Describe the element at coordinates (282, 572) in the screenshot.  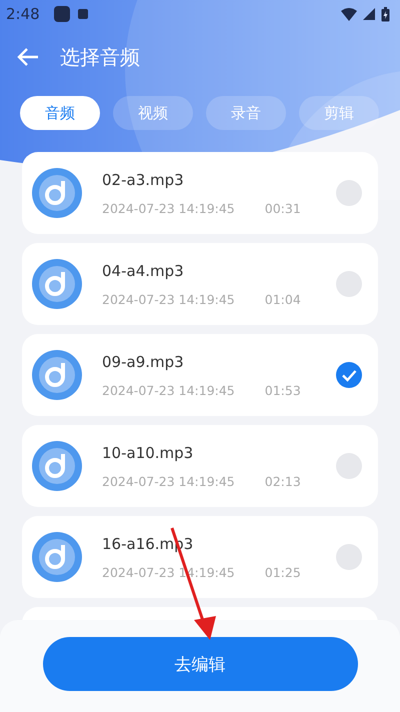
I see `file-duration: 01:25` at that location.